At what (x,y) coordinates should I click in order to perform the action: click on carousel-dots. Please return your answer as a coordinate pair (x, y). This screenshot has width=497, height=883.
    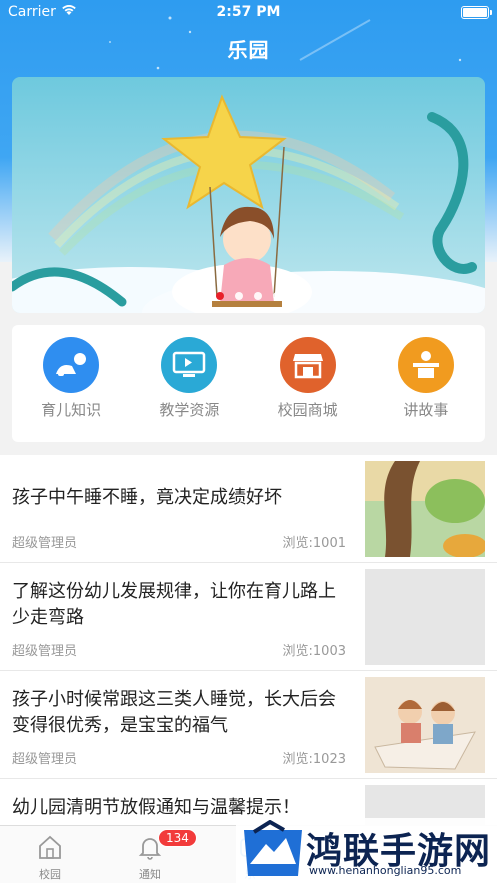
    Looking at the image, I should click on (248, 296).